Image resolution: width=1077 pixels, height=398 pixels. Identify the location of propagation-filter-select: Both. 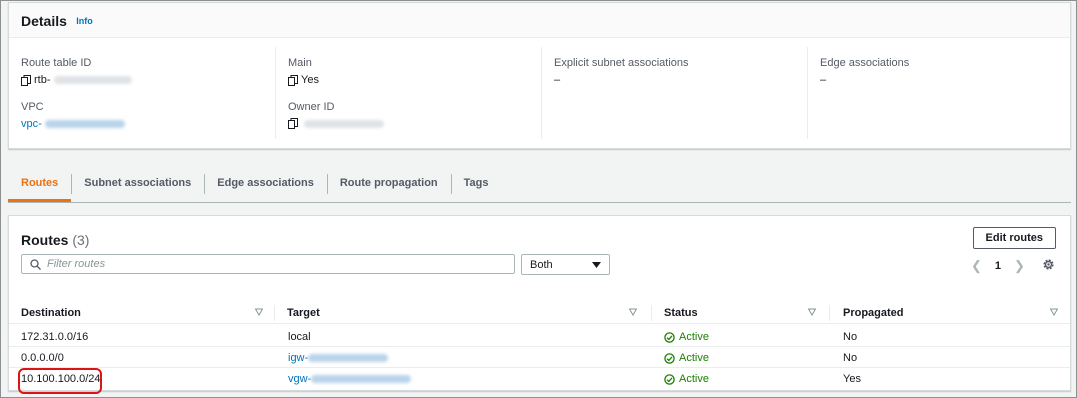
(565, 264).